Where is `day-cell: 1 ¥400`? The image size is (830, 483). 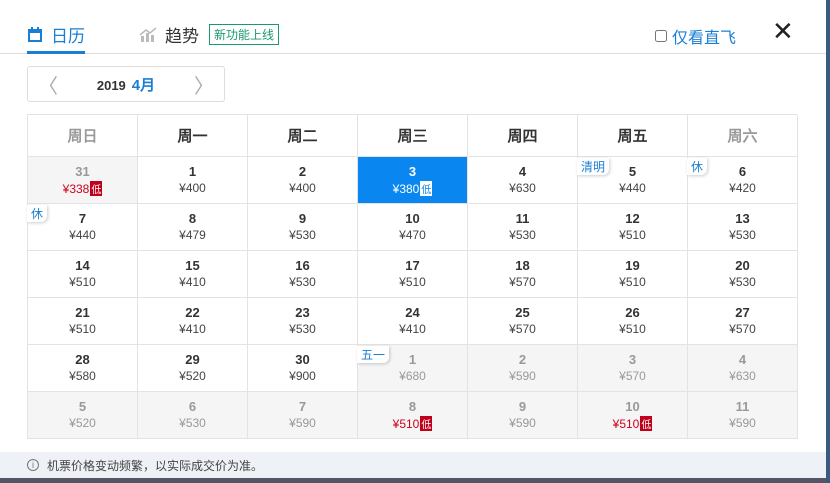
day-cell: 1 ¥400 is located at coordinates (193, 180).